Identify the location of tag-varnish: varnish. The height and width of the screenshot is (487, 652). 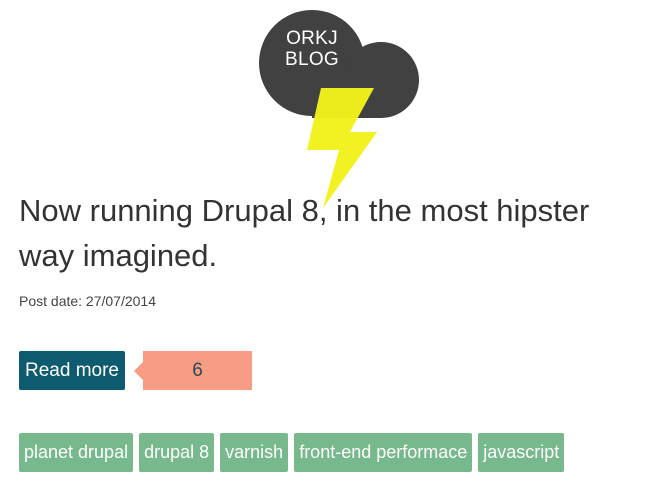
(254, 452).